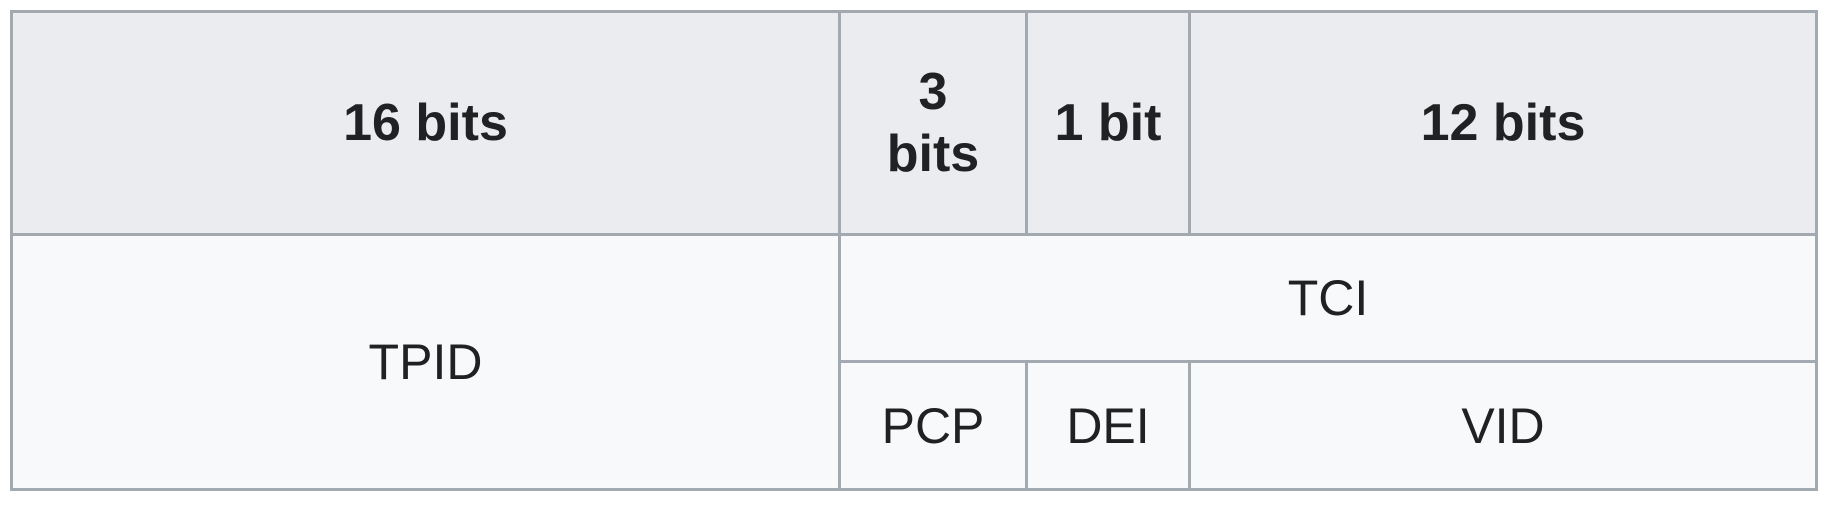 The image size is (1825, 511). Describe the element at coordinates (1503, 425) in the screenshot. I see `vid-field: VID` at that location.